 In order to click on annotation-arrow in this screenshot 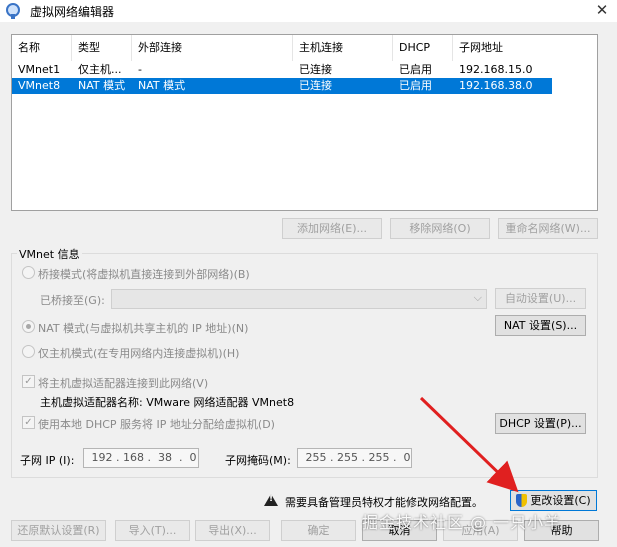, I will do `click(469, 444)`.